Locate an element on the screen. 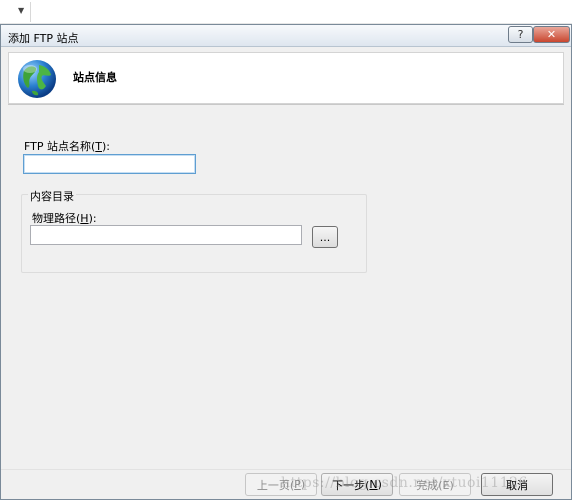  banner-heading: 站点信息 is located at coordinates (95, 77).